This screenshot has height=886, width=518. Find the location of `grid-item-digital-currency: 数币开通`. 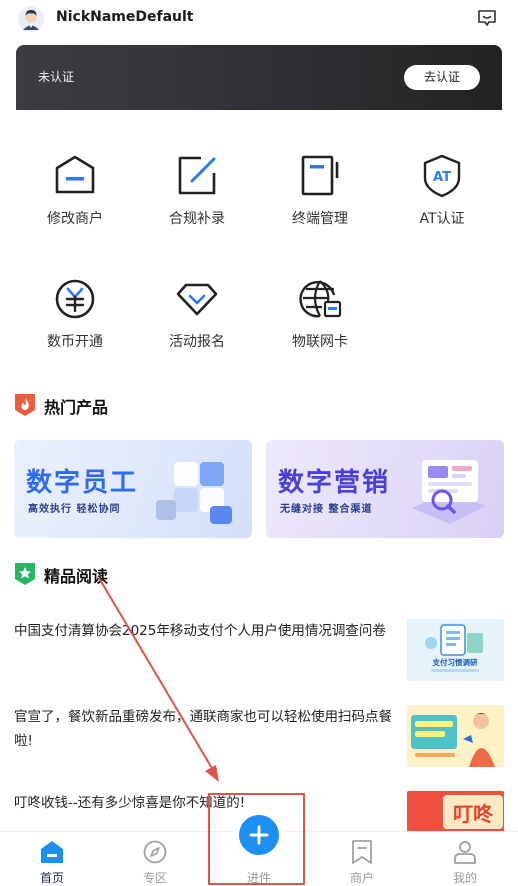

grid-item-digital-currency: 数币开通 is located at coordinates (75, 327).